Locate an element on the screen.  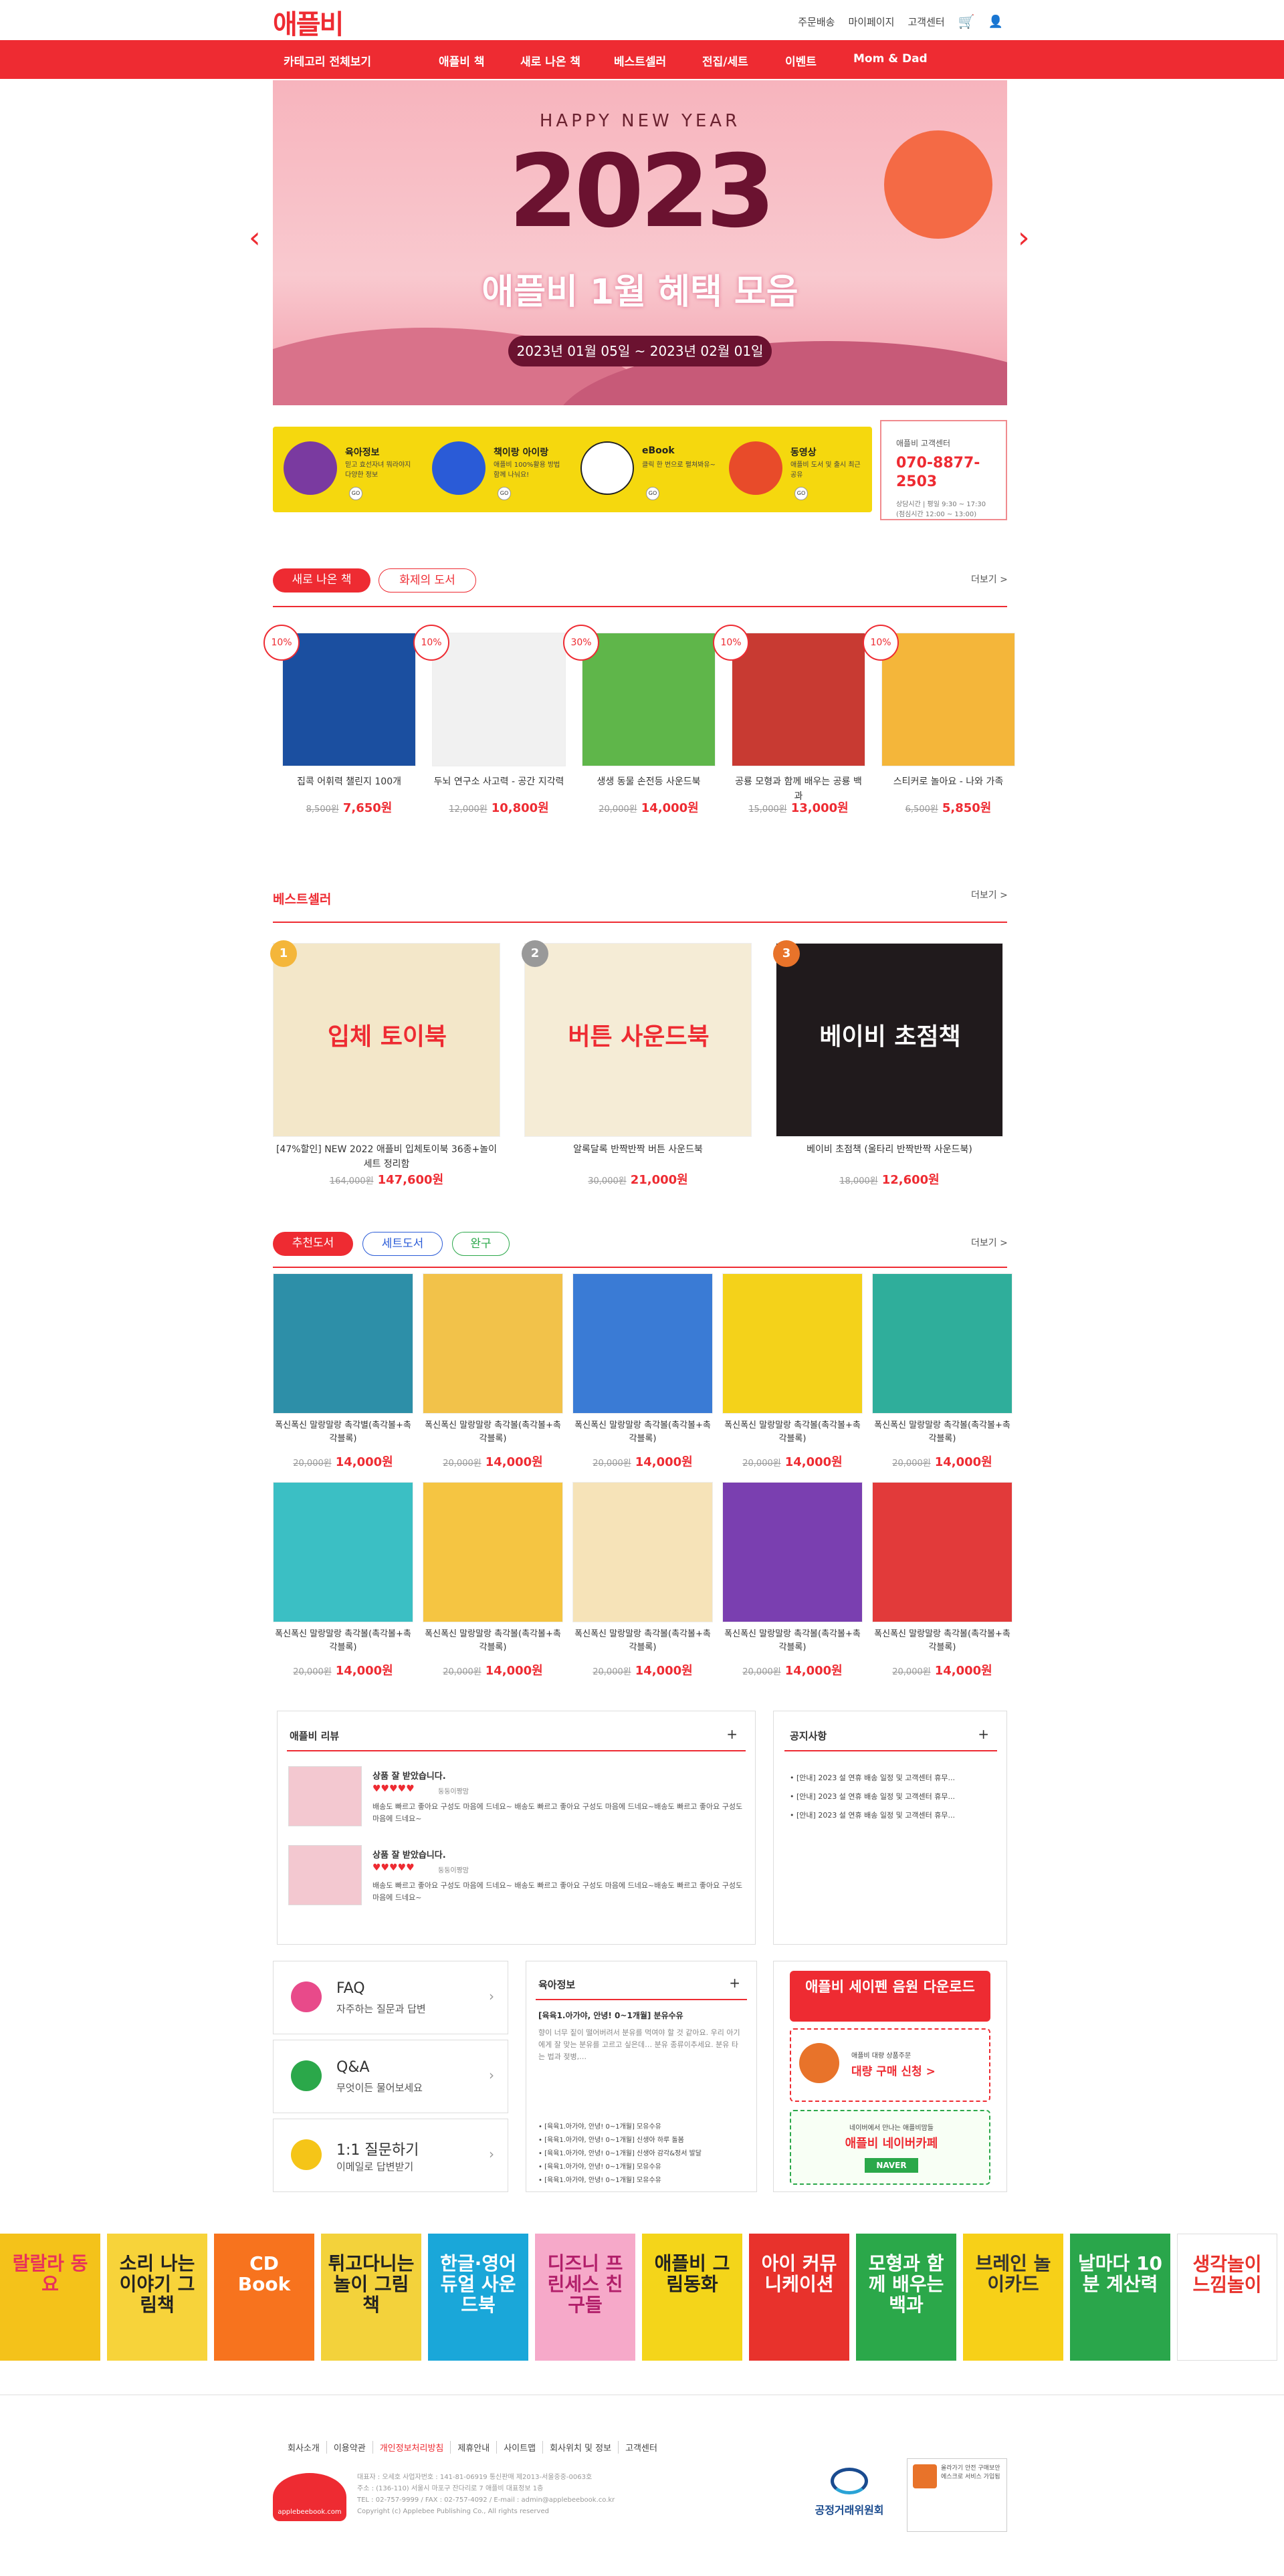
footer-link-sitemap: 사이트맵 is located at coordinates (520, 2448).